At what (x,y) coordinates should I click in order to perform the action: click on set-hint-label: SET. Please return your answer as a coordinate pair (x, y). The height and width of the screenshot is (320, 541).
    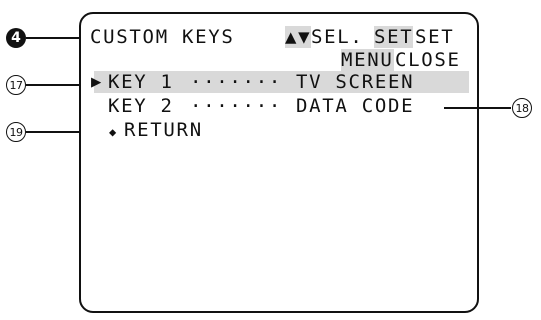
    Looking at the image, I should click on (435, 37).